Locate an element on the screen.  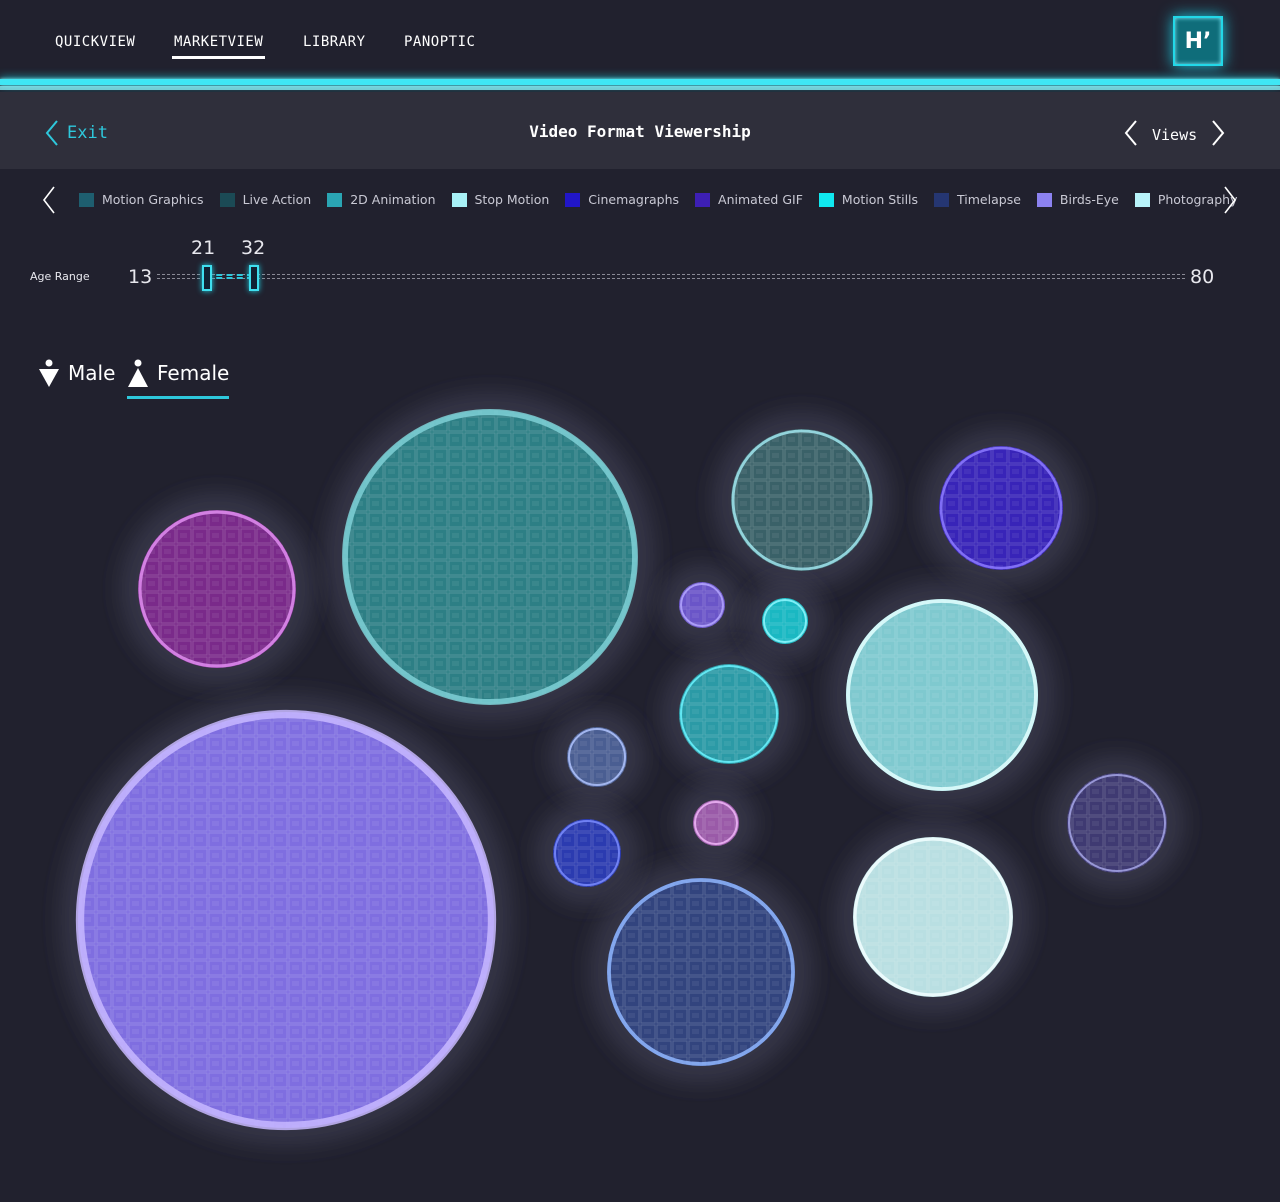
bubble-small-slate is located at coordinates (597, 757).